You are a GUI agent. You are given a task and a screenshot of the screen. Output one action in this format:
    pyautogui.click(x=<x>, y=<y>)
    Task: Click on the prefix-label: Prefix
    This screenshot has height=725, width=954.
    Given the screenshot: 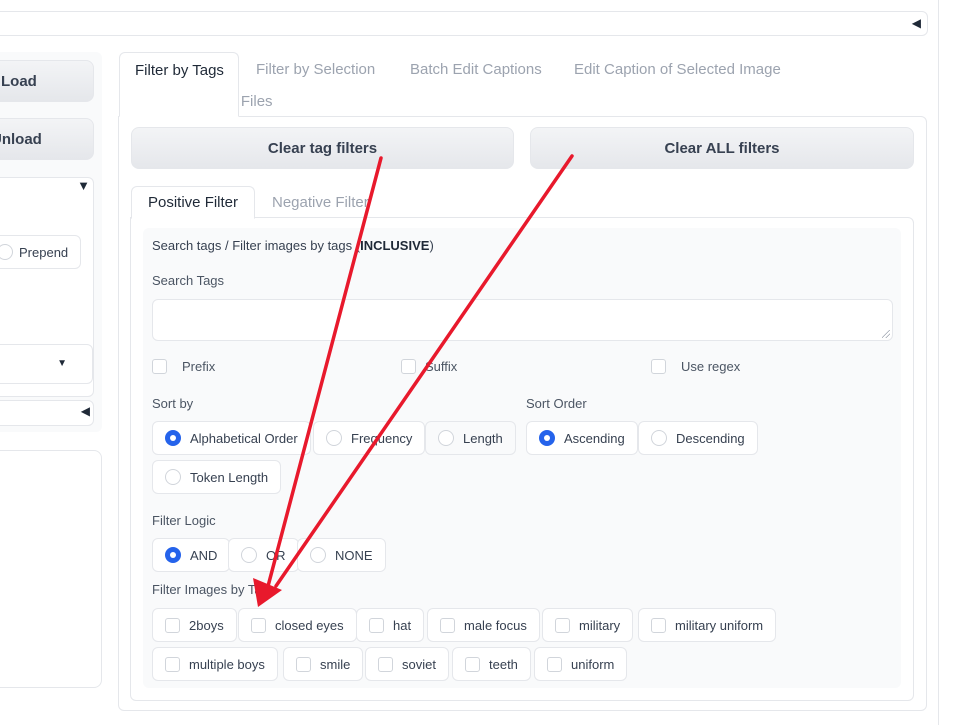 What is the action you would take?
    pyautogui.click(x=199, y=366)
    